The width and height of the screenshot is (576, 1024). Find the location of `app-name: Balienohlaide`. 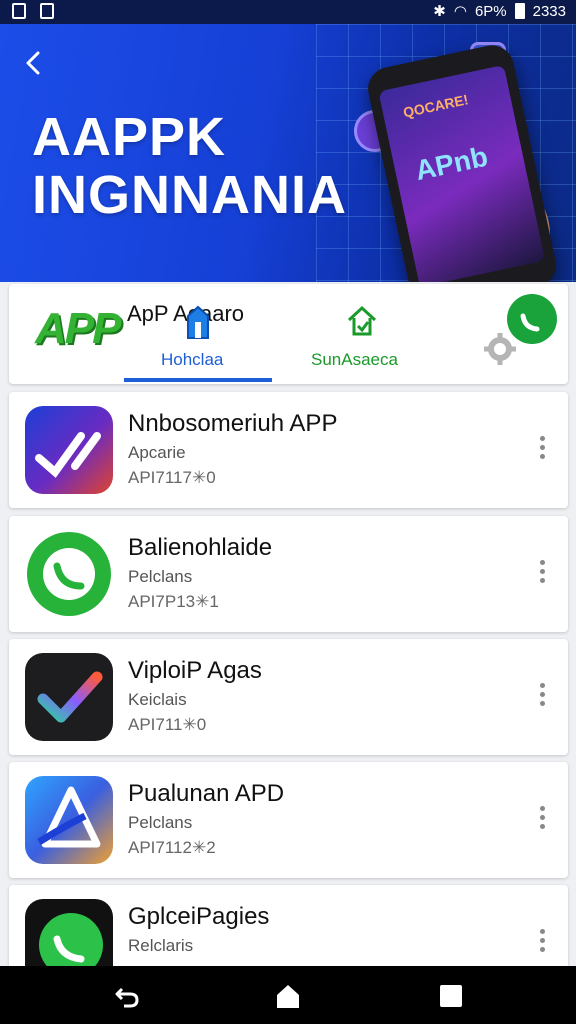

app-name: Balienohlaide is located at coordinates (200, 547).